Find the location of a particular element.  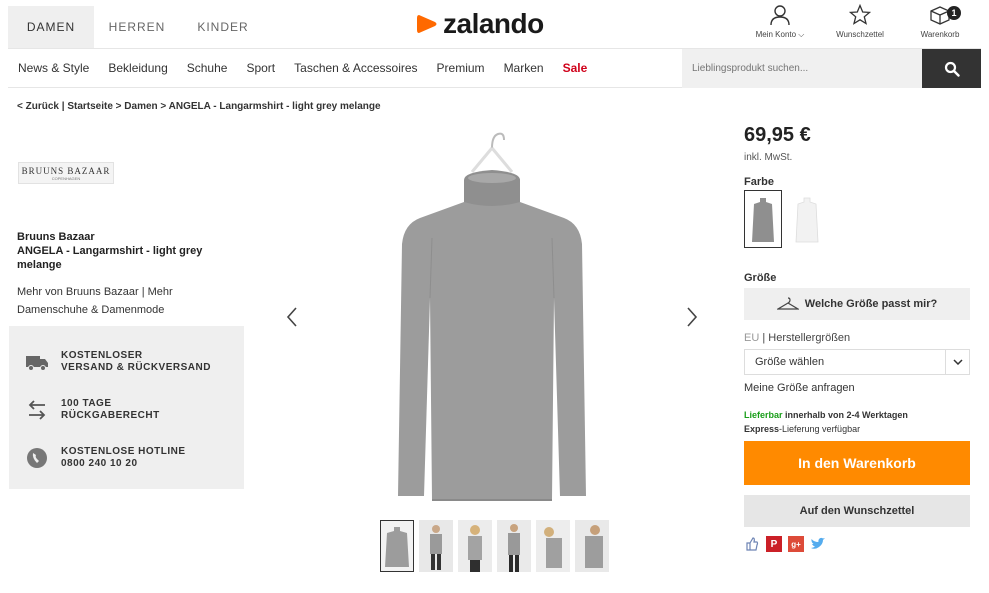

chevron-left-icon is located at coordinates (291, 317).